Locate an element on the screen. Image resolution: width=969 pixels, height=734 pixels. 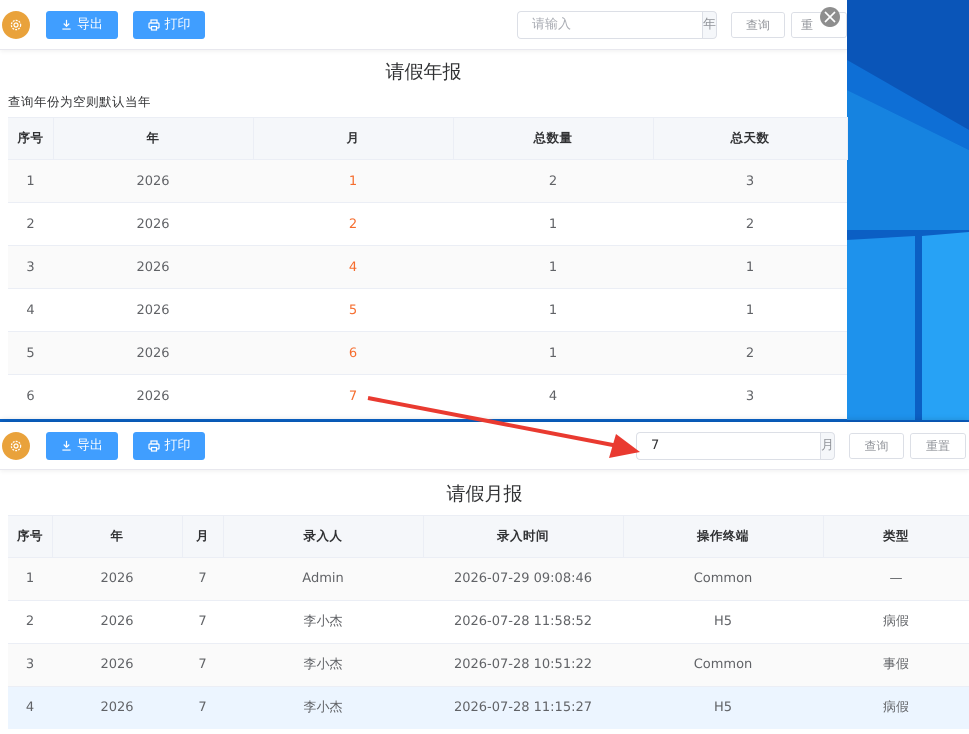
month-link: 4 is located at coordinates (353, 267).